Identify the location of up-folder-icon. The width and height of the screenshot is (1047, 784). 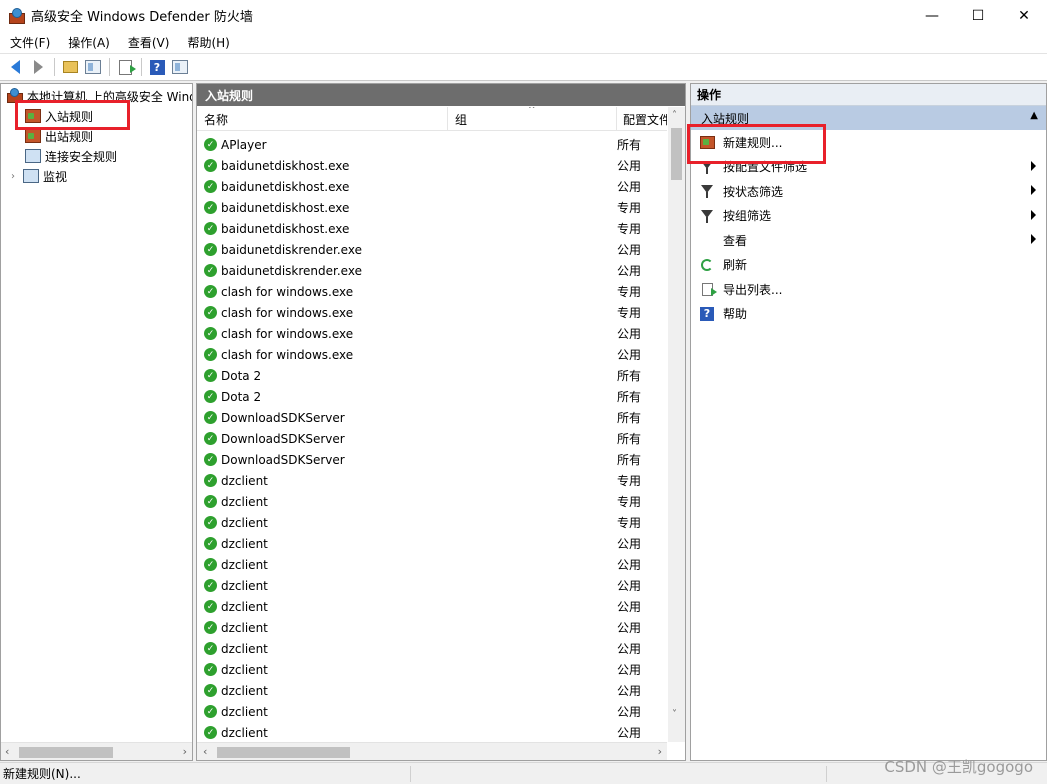
(70, 67).